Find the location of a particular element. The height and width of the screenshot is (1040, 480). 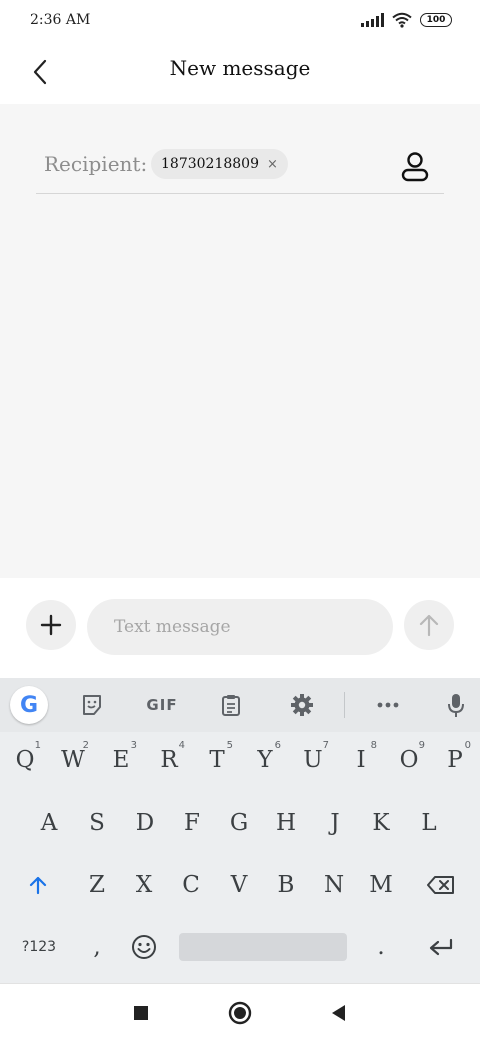

status-icons: 100 is located at coordinates (406, 20).